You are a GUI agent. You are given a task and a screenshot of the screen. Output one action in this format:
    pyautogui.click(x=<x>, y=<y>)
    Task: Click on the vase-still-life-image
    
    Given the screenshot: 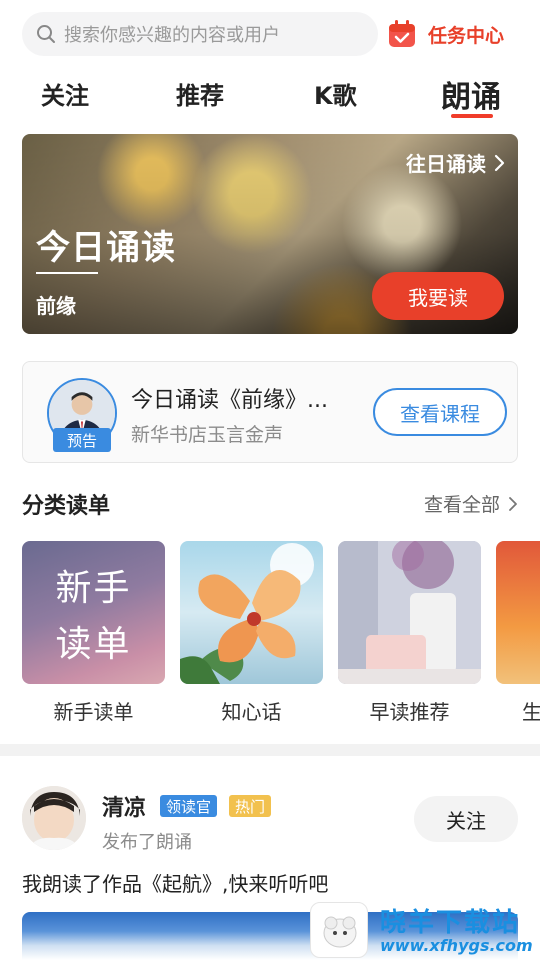 What is the action you would take?
    pyautogui.click(x=409, y=612)
    